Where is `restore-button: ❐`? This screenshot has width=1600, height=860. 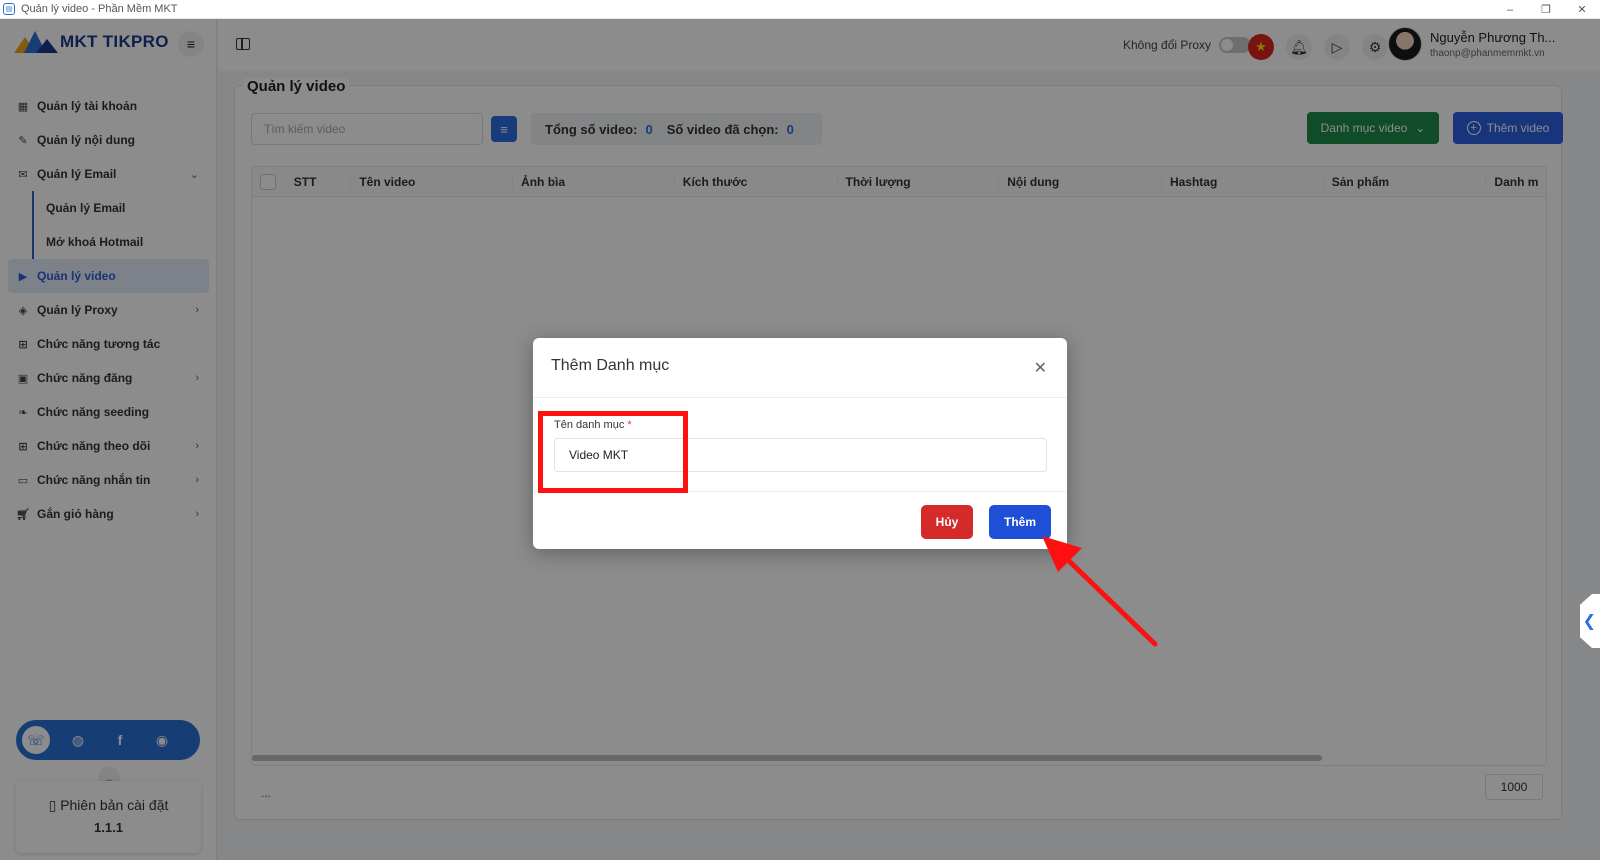
restore-button: ❐ is located at coordinates (1546, 9).